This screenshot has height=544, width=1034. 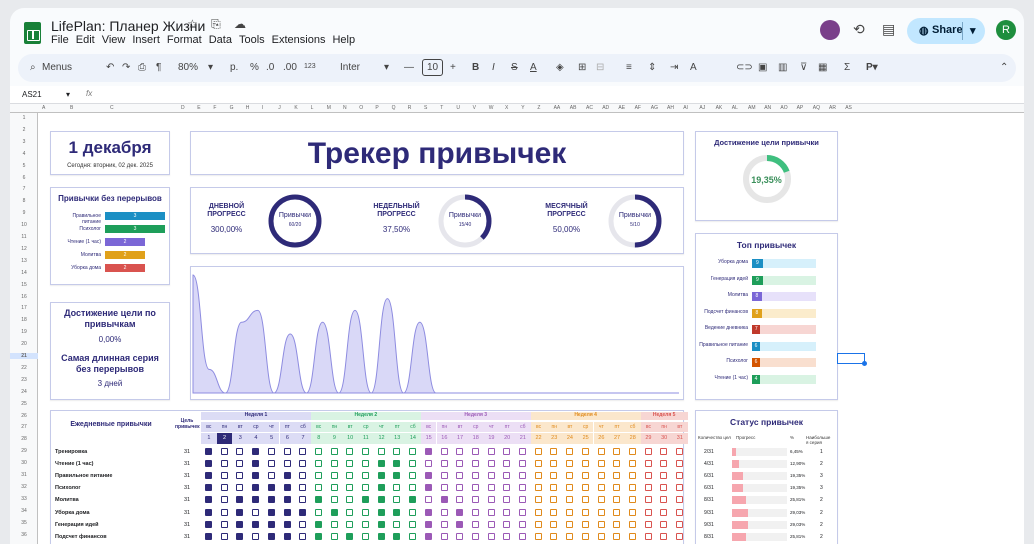 What do you see at coordinates (24, 499) in the screenshot?
I see `row-header: 33` at bounding box center [24, 499].